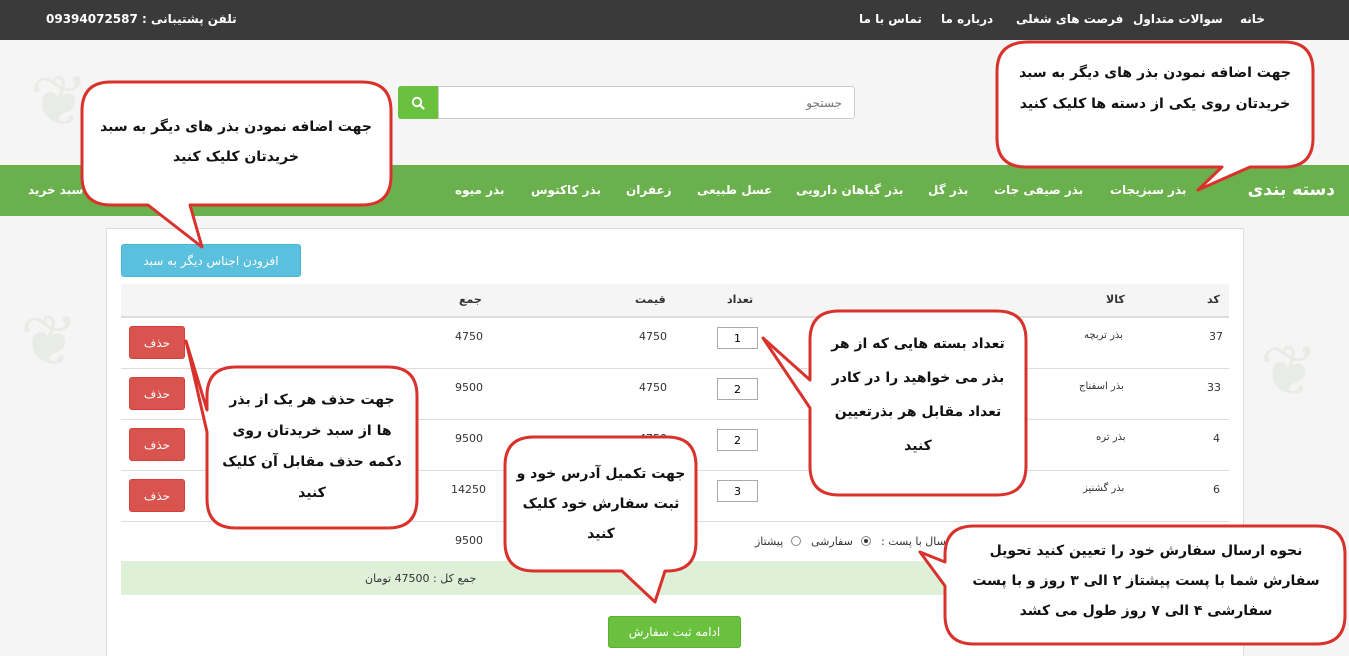  Describe the element at coordinates (649, 190) in the screenshot. I see `category-saffron: زعفران` at that location.